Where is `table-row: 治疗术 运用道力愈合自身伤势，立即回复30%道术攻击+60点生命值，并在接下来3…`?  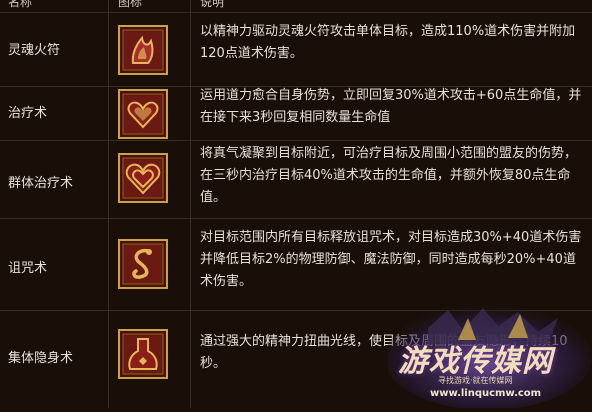
table-row: 治疗术 运用道力愈合自身伤势，立即回复30%道术攻击+60点生命值，并在接下来3… is located at coordinates (296, 113).